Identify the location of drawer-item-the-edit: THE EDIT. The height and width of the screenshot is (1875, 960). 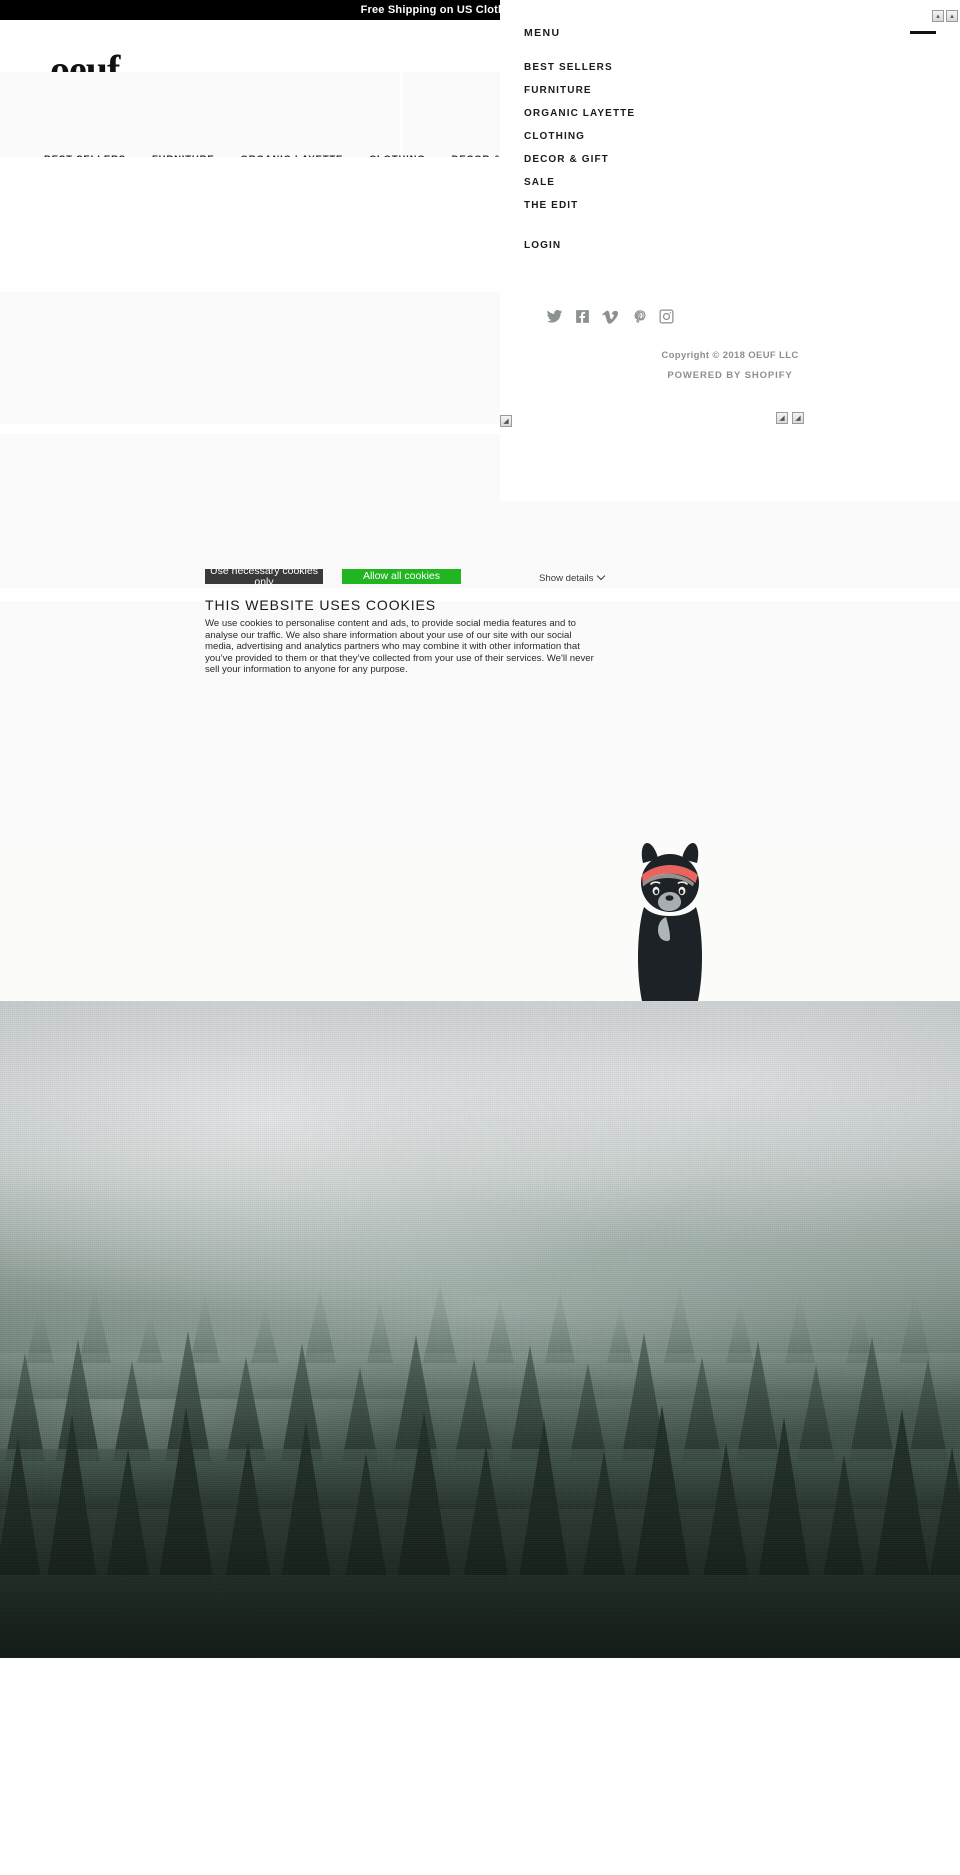
(724, 199).